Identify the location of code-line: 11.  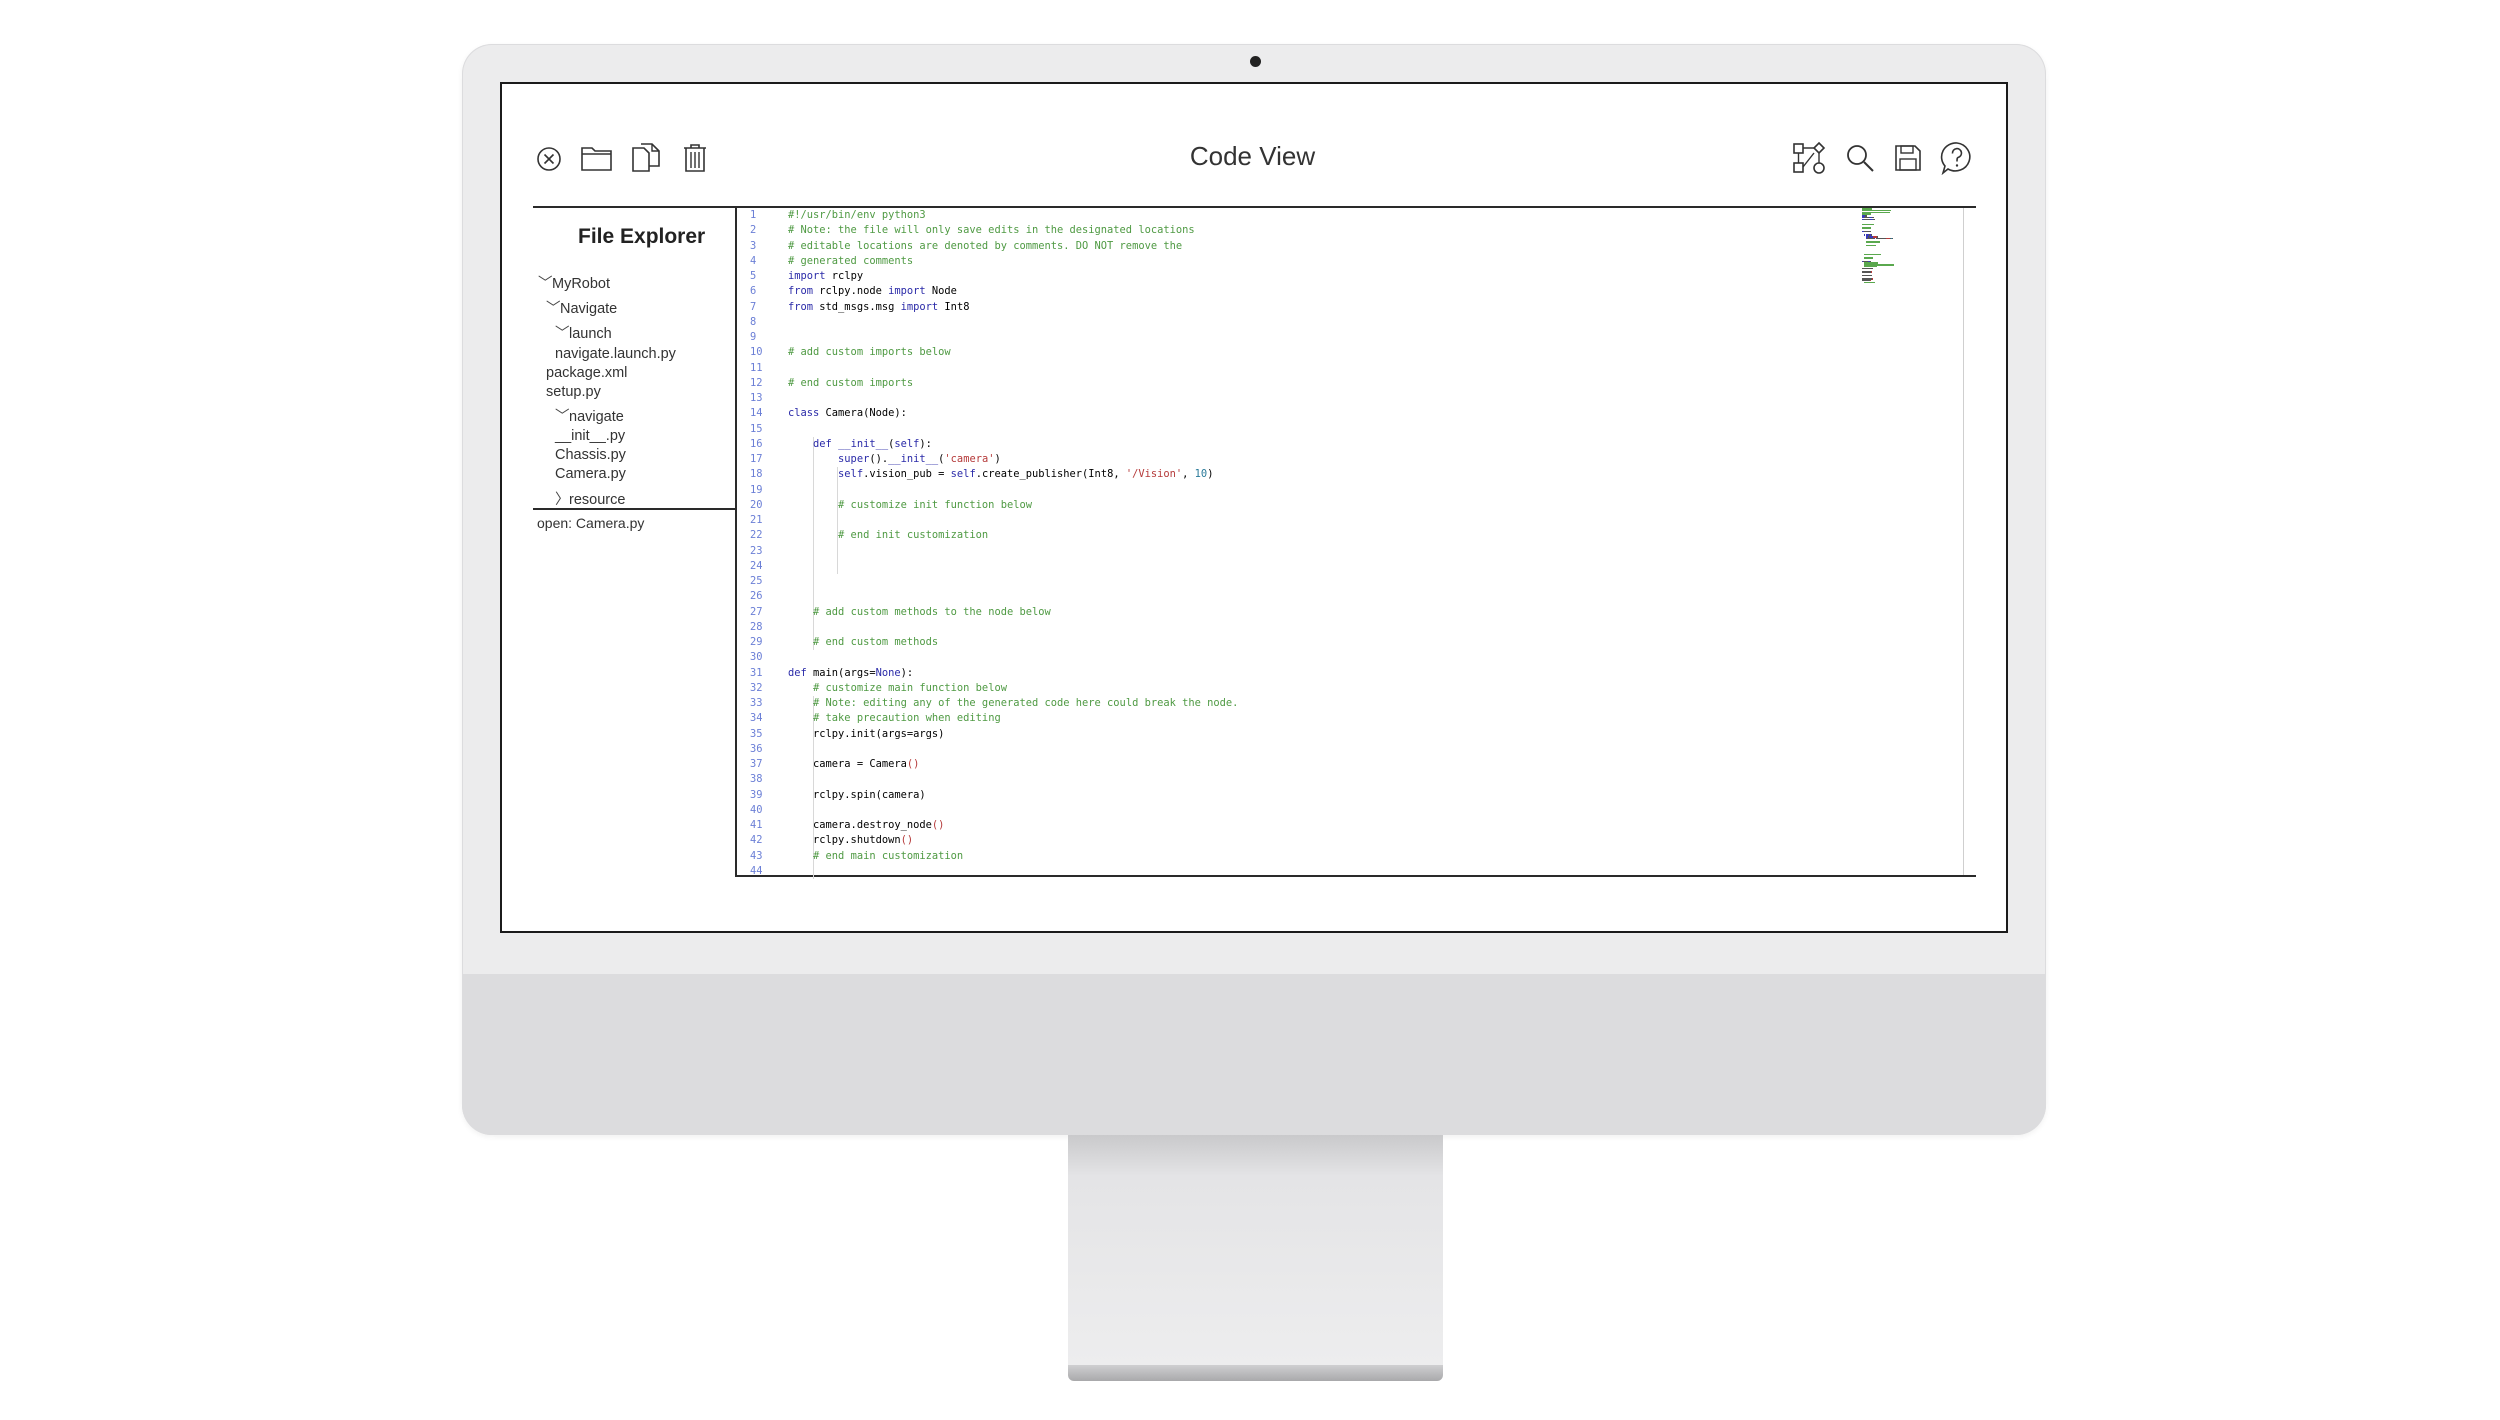
(1300, 368).